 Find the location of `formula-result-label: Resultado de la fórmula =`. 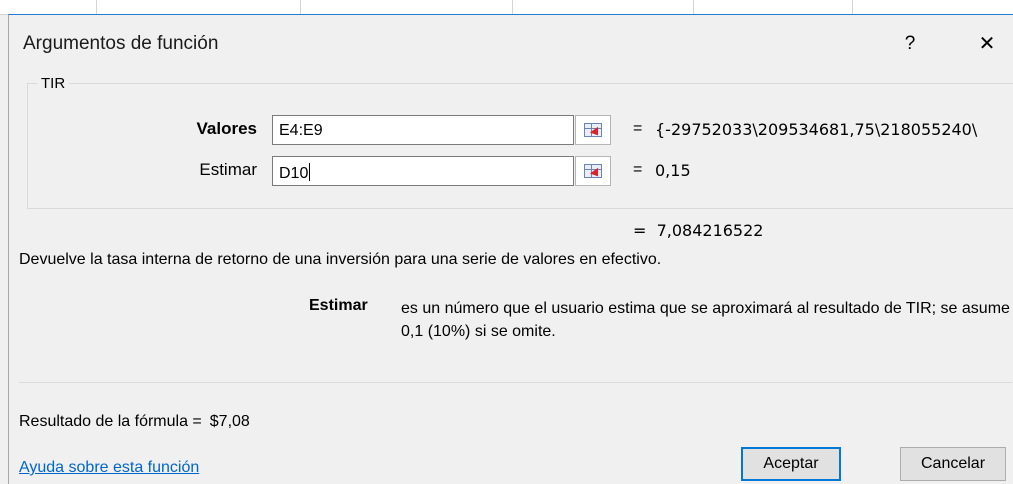

formula-result-label: Resultado de la fórmula = is located at coordinates (110, 421).